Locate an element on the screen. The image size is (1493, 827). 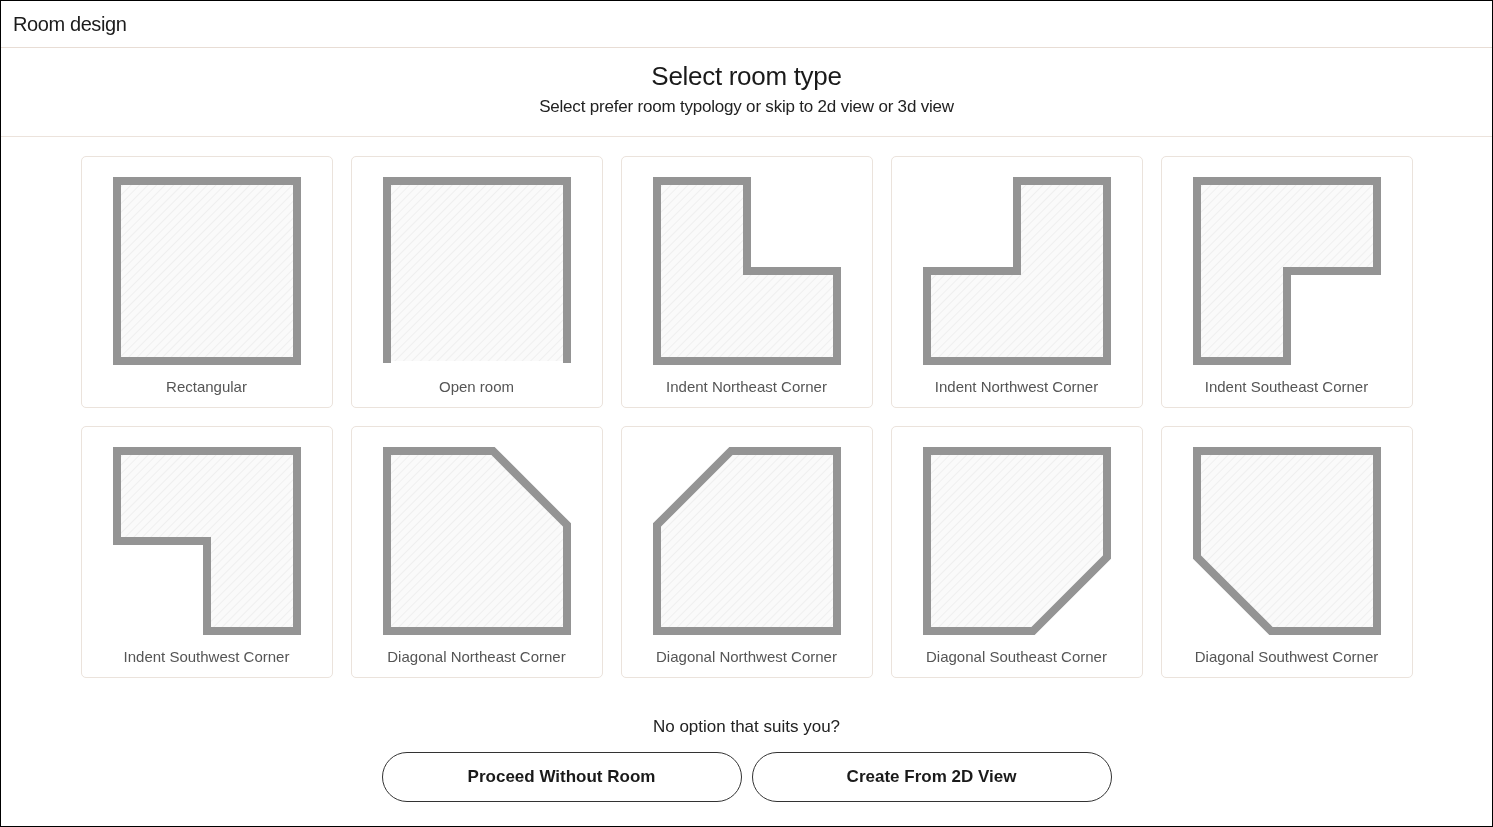
room-type-card: Open room is located at coordinates (476, 282).